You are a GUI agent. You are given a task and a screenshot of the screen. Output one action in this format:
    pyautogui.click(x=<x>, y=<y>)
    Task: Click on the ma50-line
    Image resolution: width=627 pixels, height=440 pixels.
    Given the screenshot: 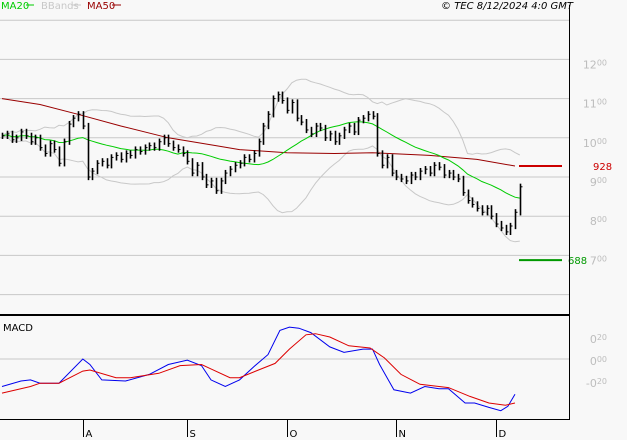 What is the action you would take?
    pyautogui.click(x=258, y=132)
    